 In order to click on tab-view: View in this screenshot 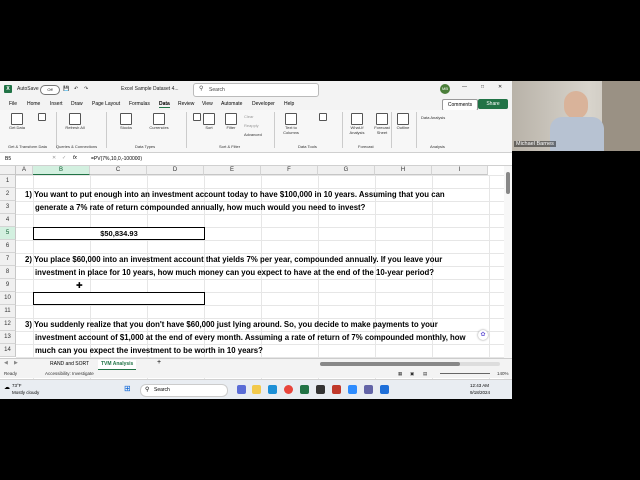, I will do `click(207, 104)`.